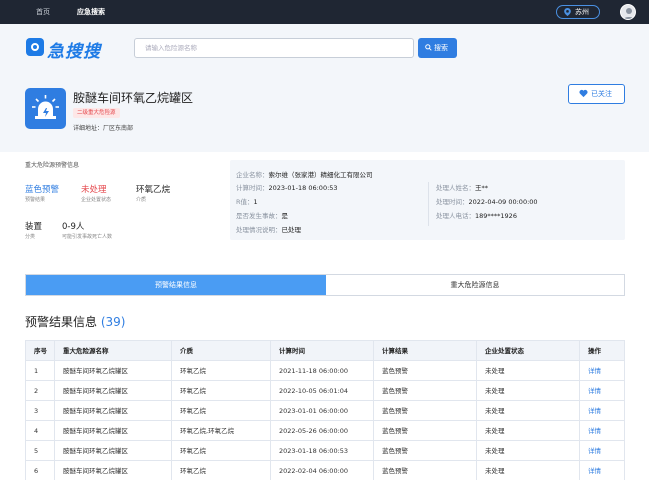 The height and width of the screenshot is (480, 649). I want to click on search-button-label: 搜索, so click(441, 48).